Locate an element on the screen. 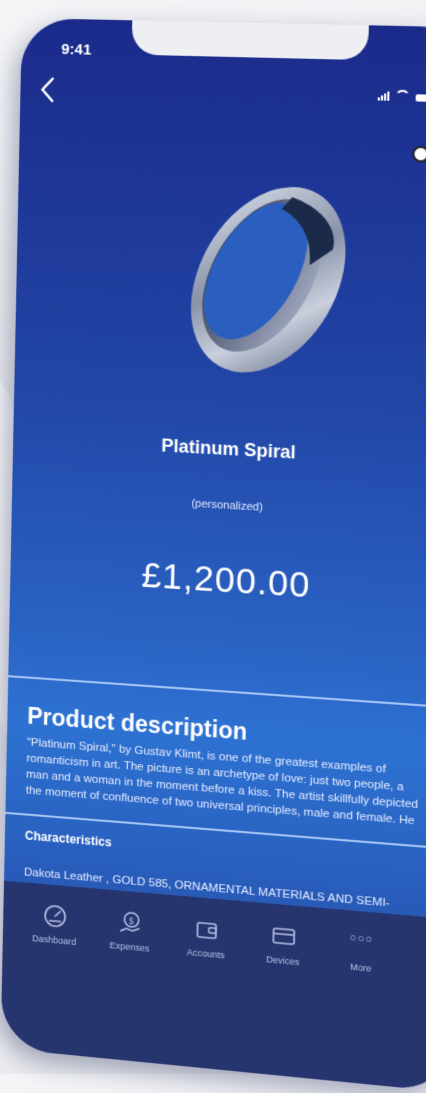 Image resolution: width=426 pixels, height=1093 pixels. tab-label: More is located at coordinates (360, 967).